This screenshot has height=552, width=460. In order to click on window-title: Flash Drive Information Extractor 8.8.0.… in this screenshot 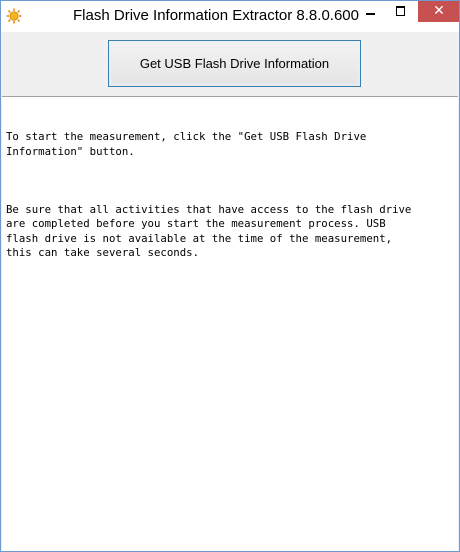, I will do `click(216, 15)`.